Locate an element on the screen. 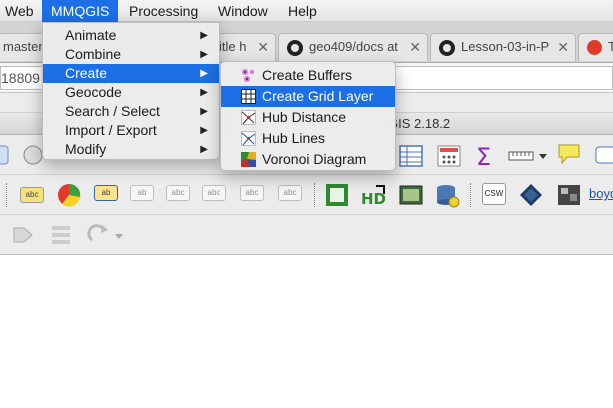 The image size is (613, 408). measure-ruler-icon is located at coordinates (521, 156).